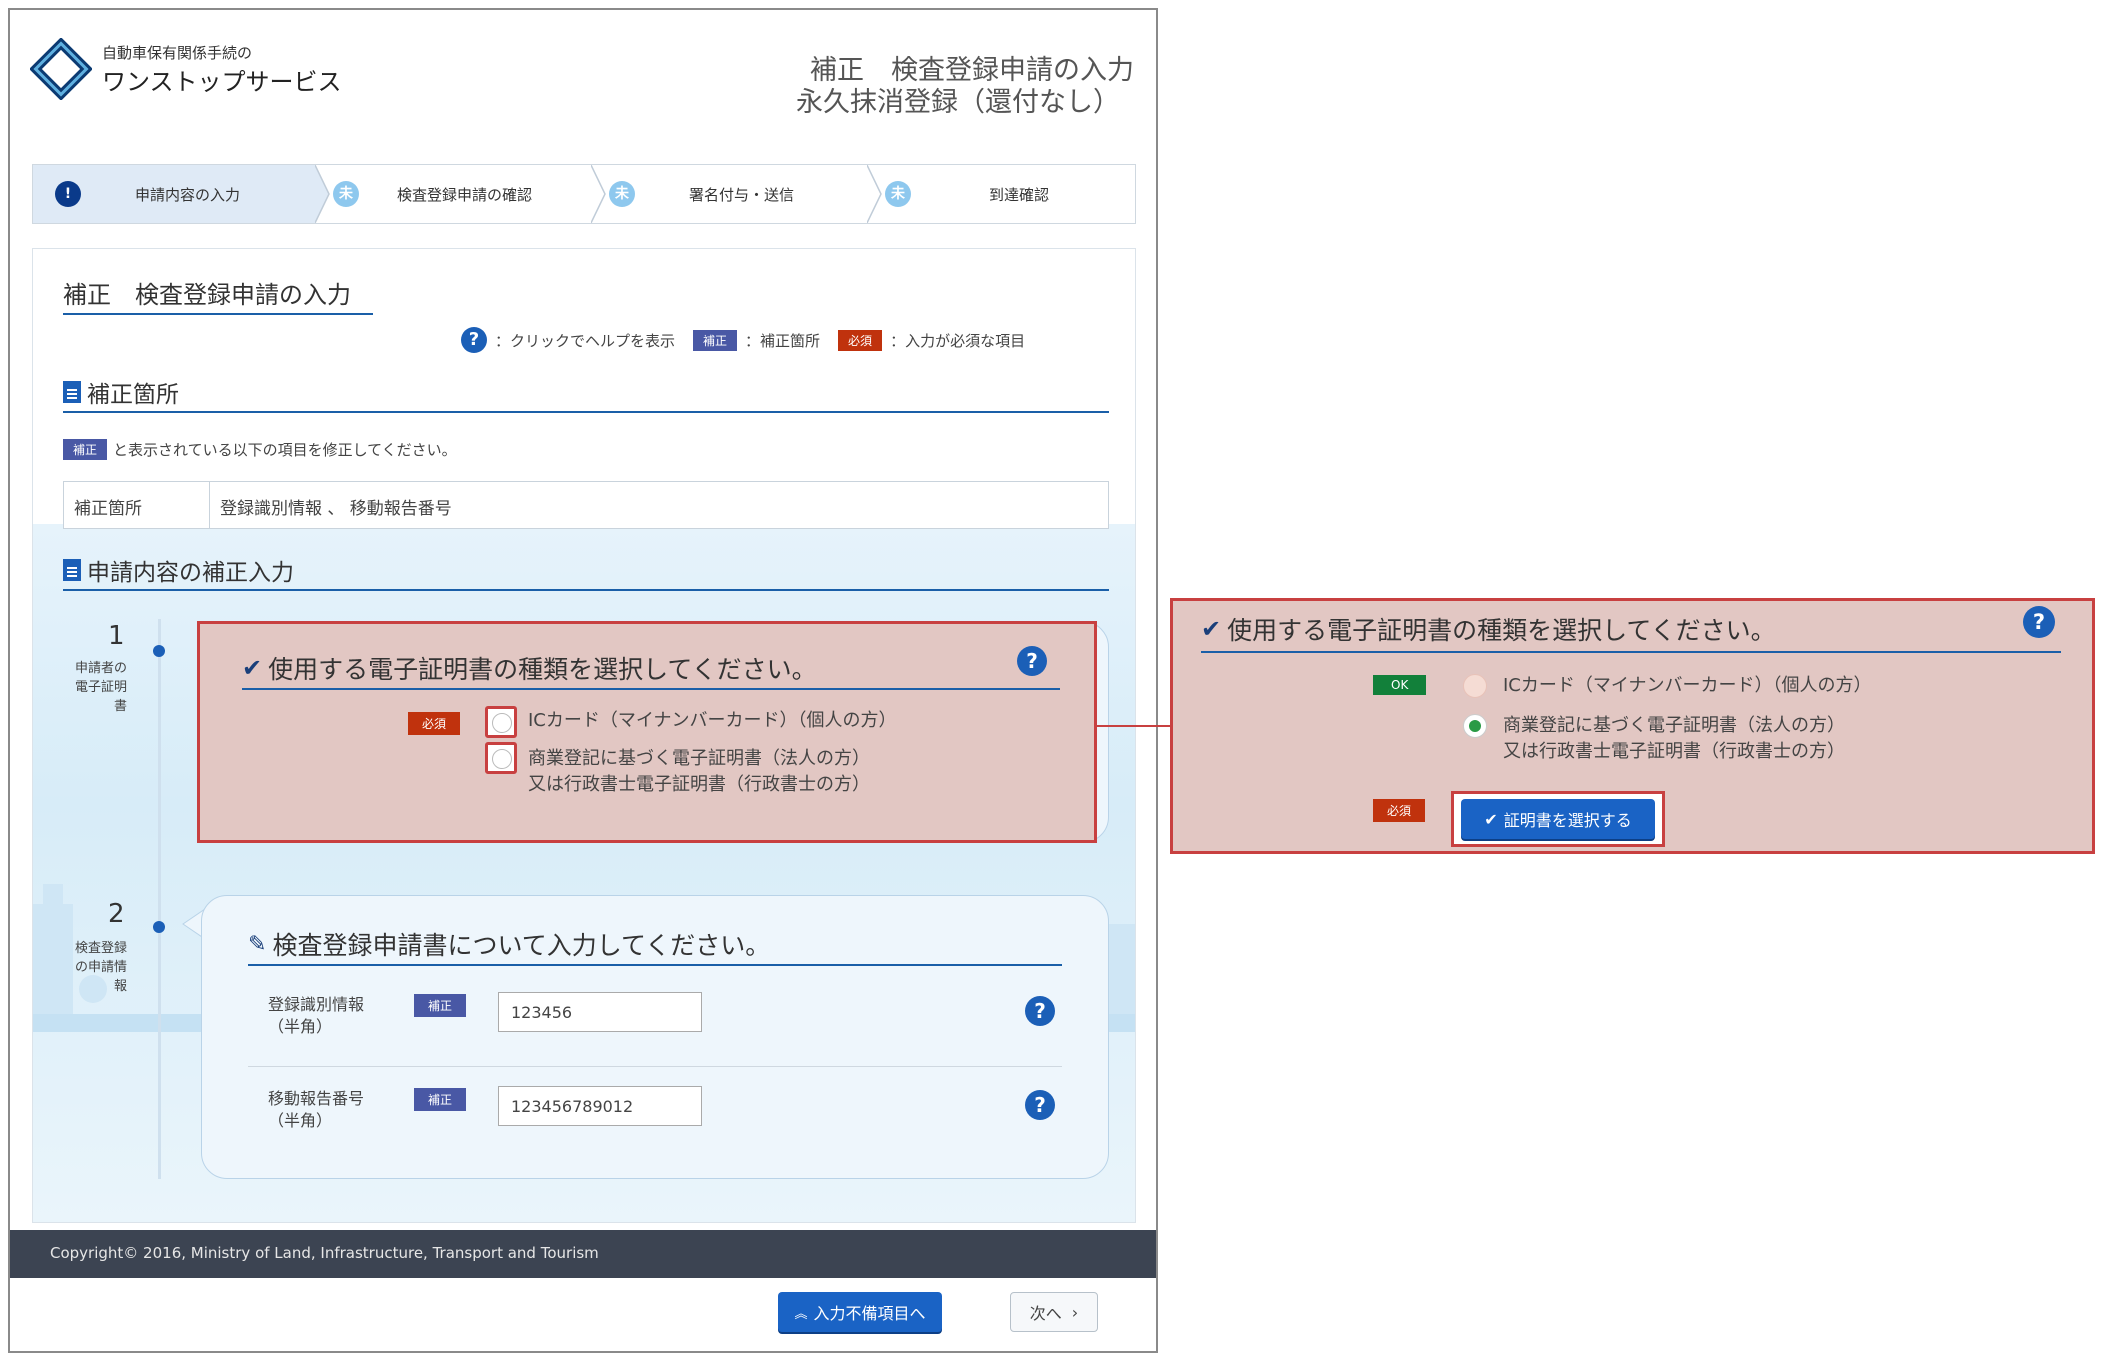  I want to click on step-label: 到達確認, so click(1019, 194).